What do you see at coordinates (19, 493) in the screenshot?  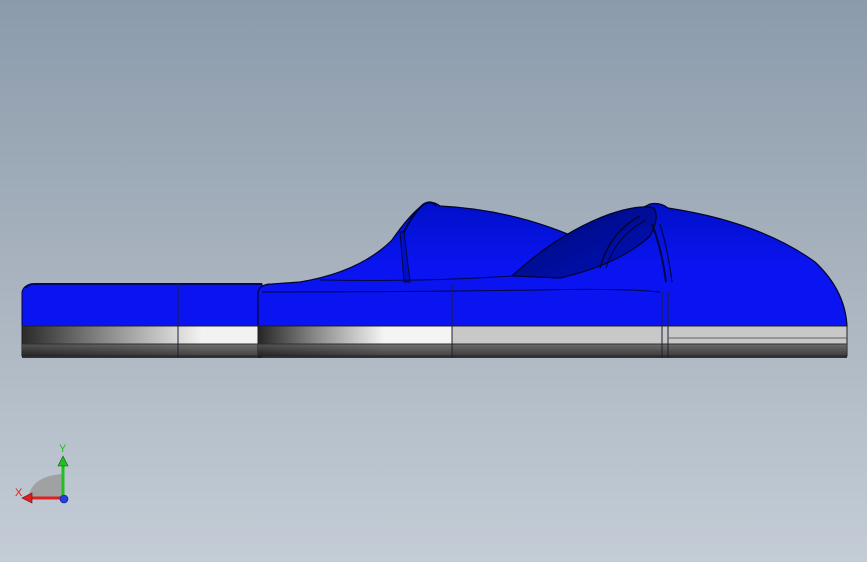 I see `x-axis-label: X` at bounding box center [19, 493].